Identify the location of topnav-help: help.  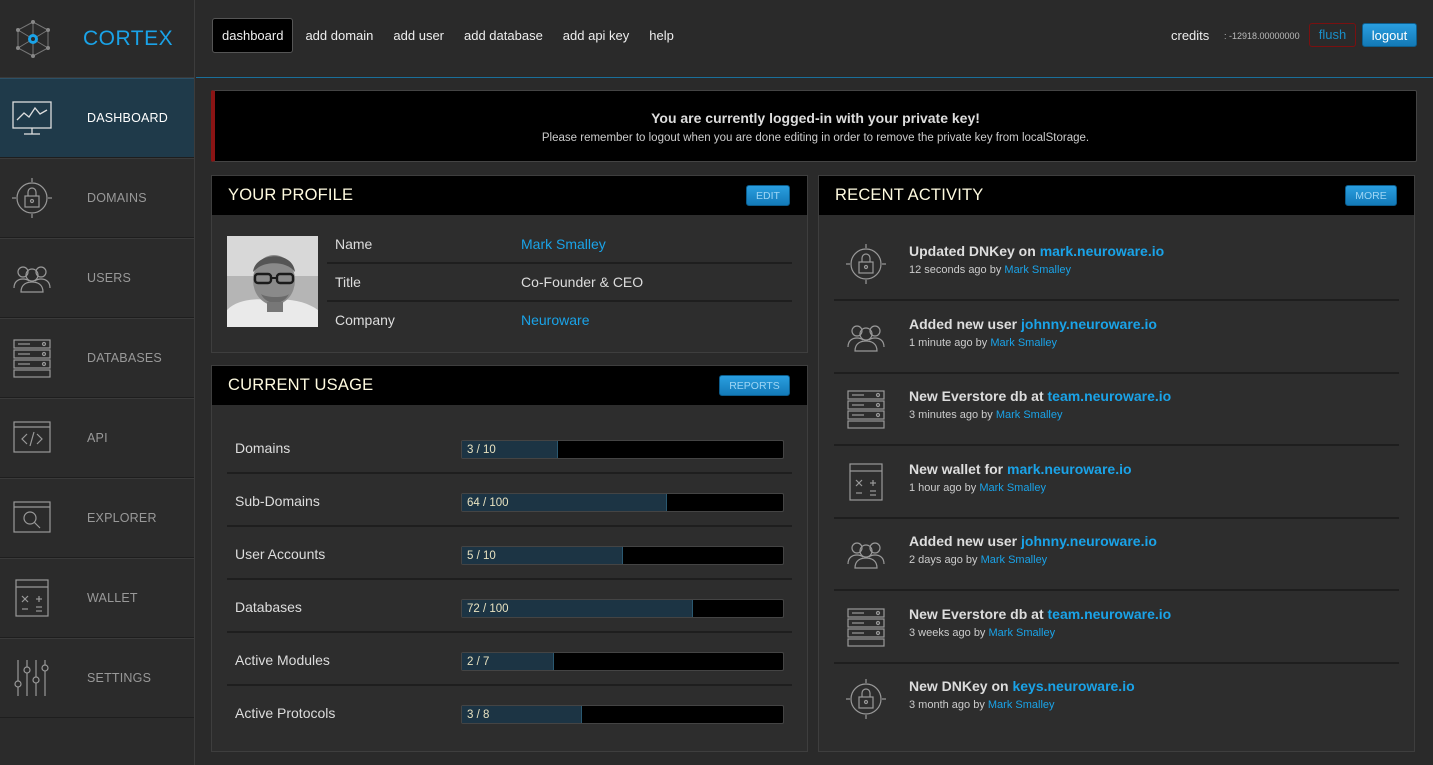
(661, 35).